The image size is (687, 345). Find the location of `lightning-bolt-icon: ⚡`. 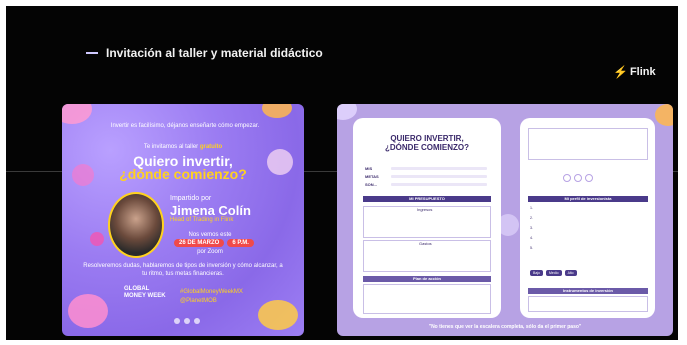

lightning-bolt-icon: ⚡ is located at coordinates (620, 72).